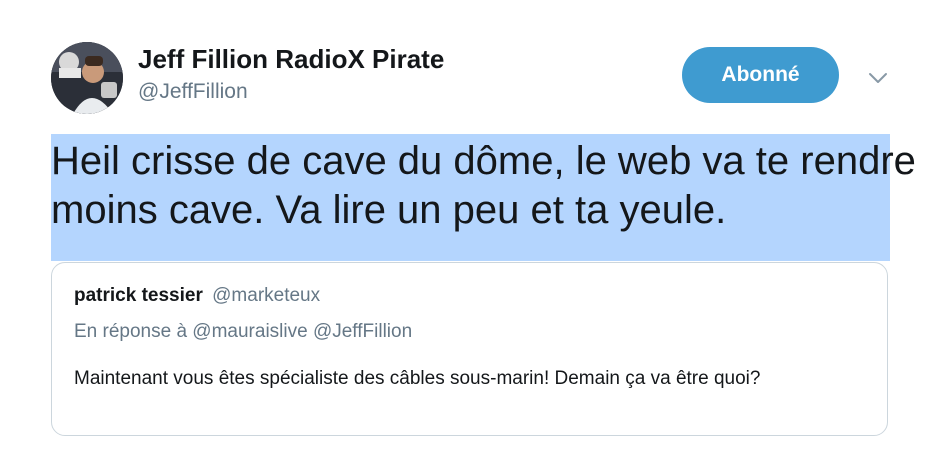  I want to click on author-display-name: Jeff Fillion RadioX Pirate, so click(291, 59).